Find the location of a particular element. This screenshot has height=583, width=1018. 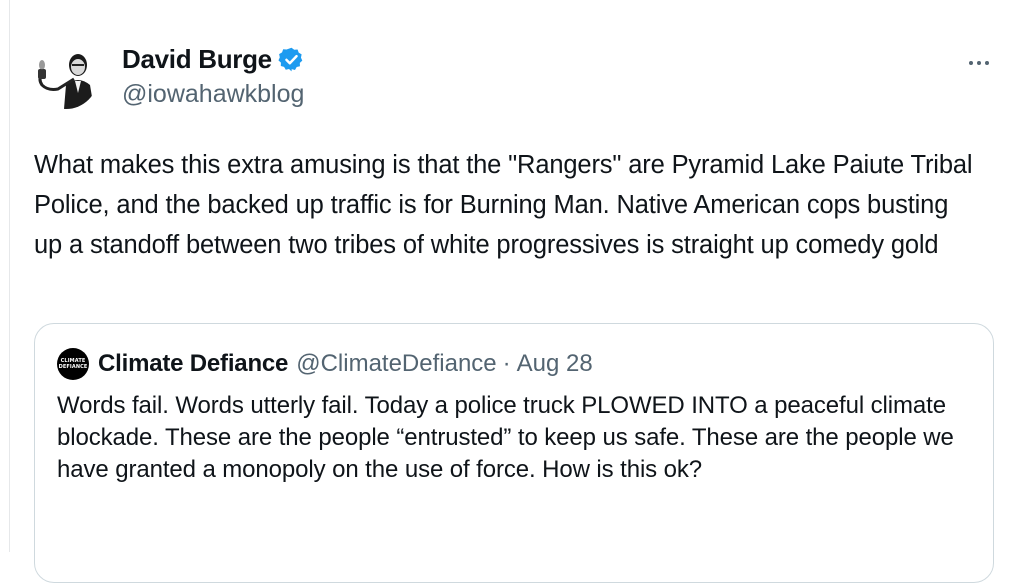

more-options-button is located at coordinates (979, 63).